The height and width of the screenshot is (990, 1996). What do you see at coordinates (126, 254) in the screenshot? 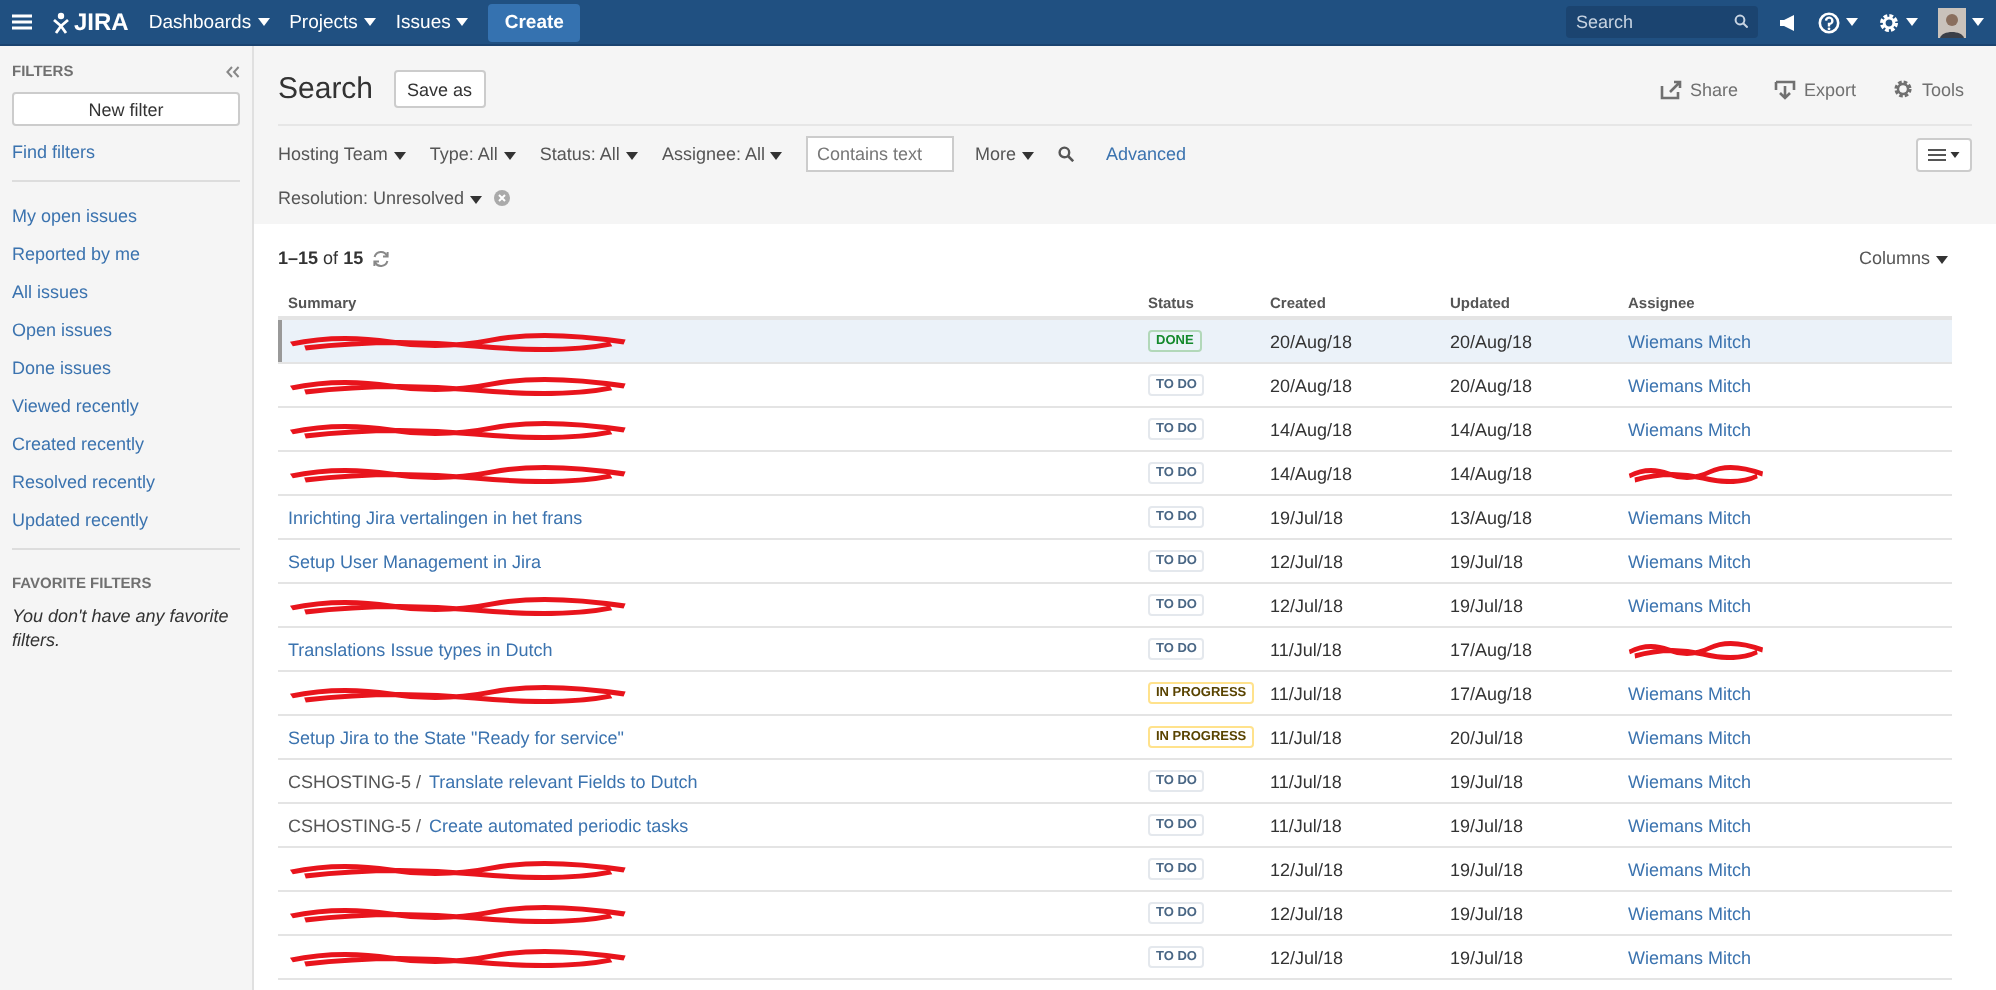
I see `sidebar-item: Reported by me` at bounding box center [126, 254].